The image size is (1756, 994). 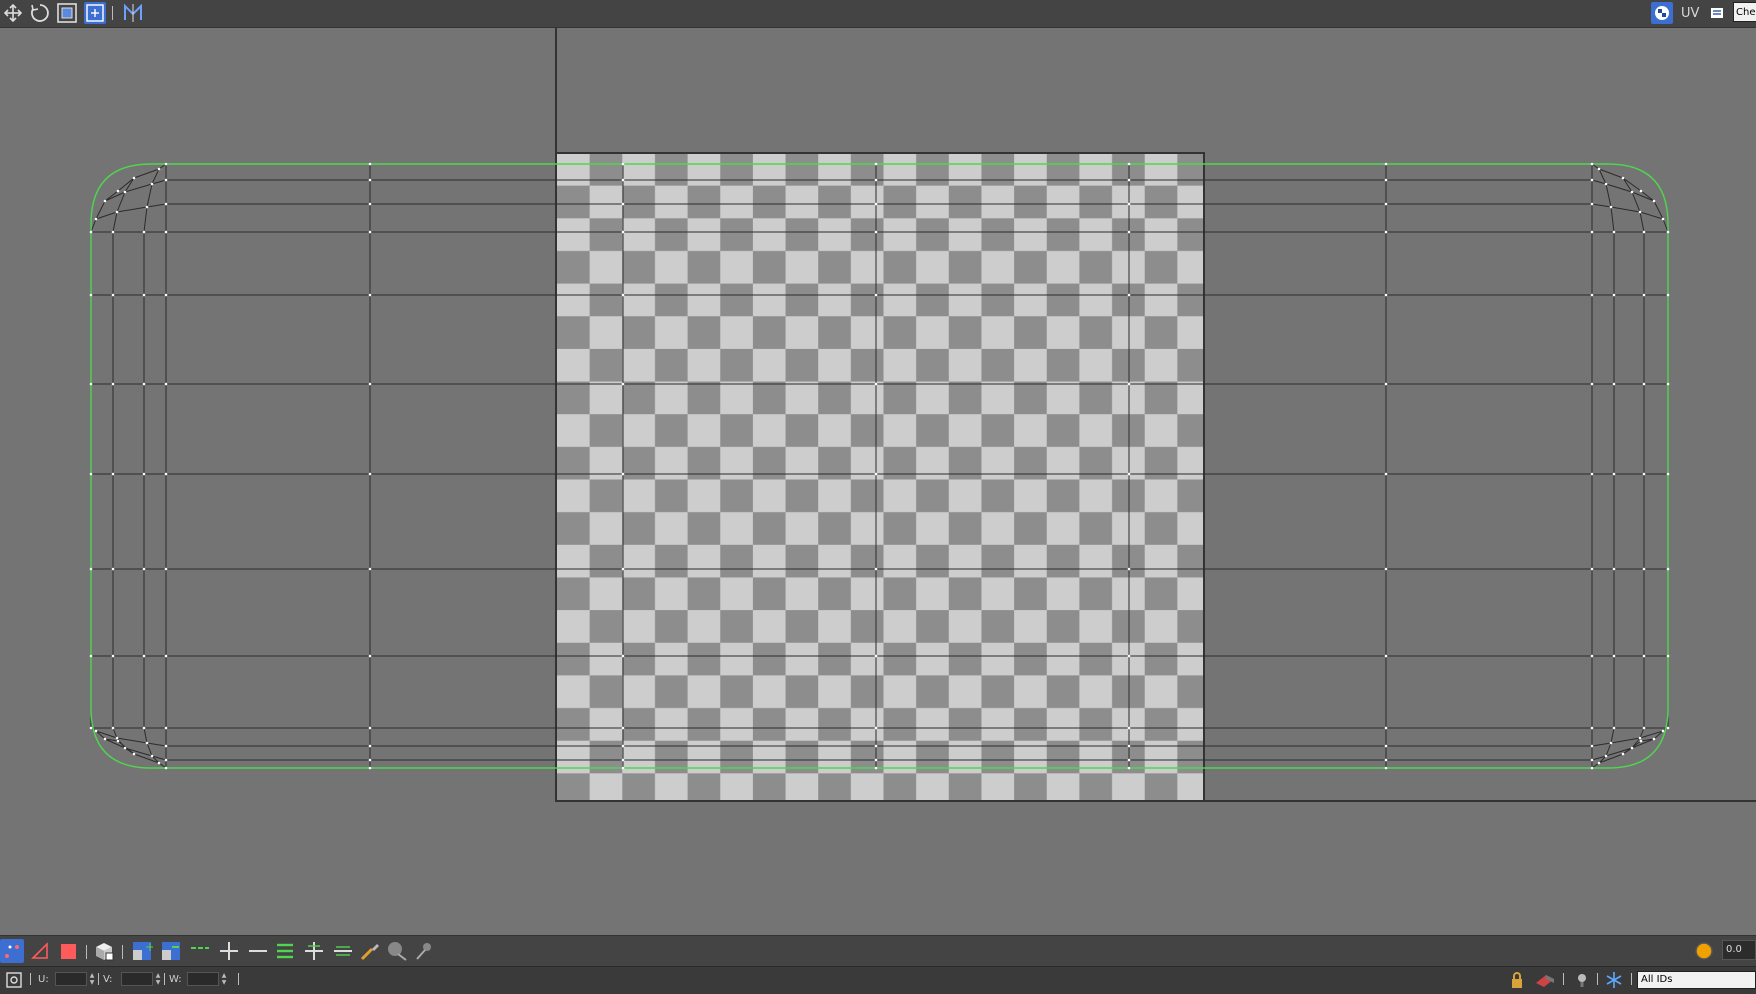 What do you see at coordinates (314, 951) in the screenshot?
I see `ring-grow-icon` at bounding box center [314, 951].